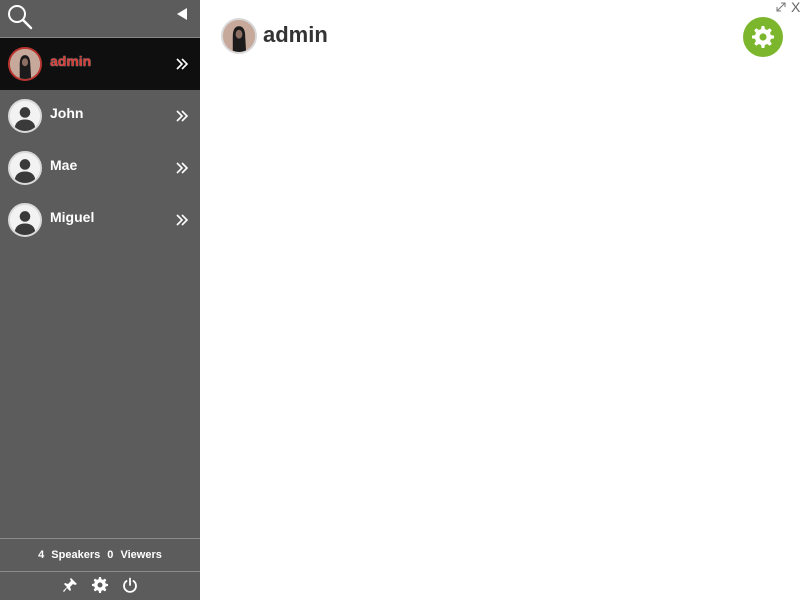 The width and height of the screenshot is (800, 600). Describe the element at coordinates (70, 585) in the screenshot. I see `pin-icon` at that location.